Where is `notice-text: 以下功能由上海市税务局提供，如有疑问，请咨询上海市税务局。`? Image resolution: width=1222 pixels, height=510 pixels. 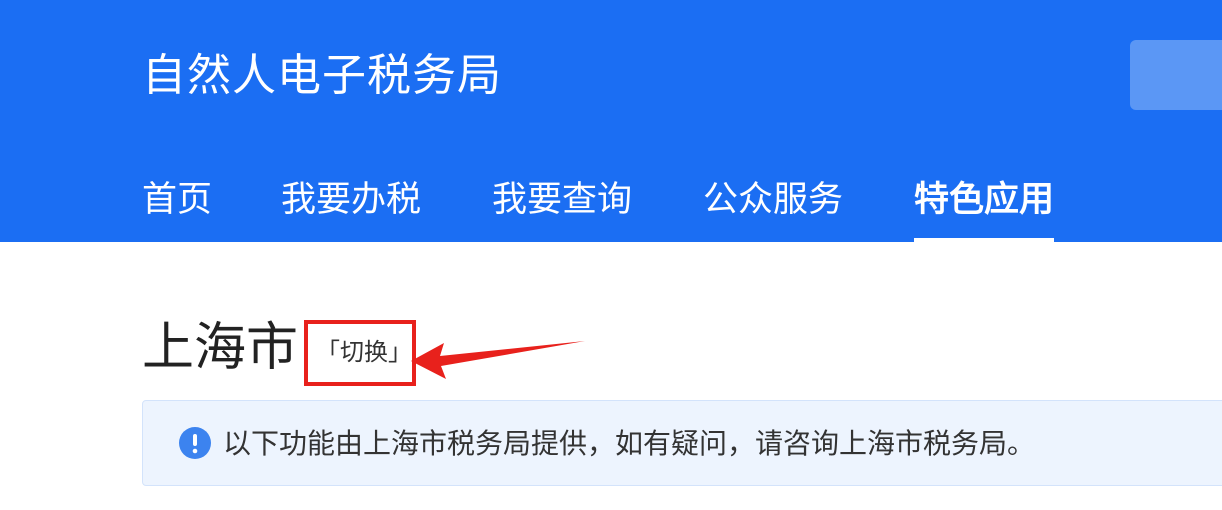 notice-text: 以下功能由上海市税务局提供，如有疑问，请咨询上海市税务局。 is located at coordinates (629, 443).